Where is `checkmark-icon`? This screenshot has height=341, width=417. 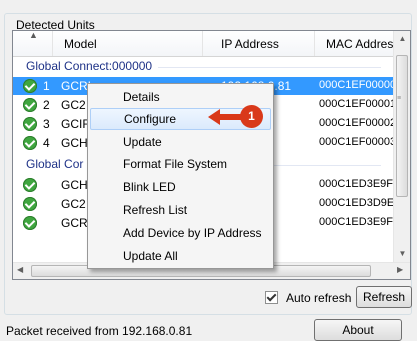
checkmark-icon is located at coordinates (271, 297).